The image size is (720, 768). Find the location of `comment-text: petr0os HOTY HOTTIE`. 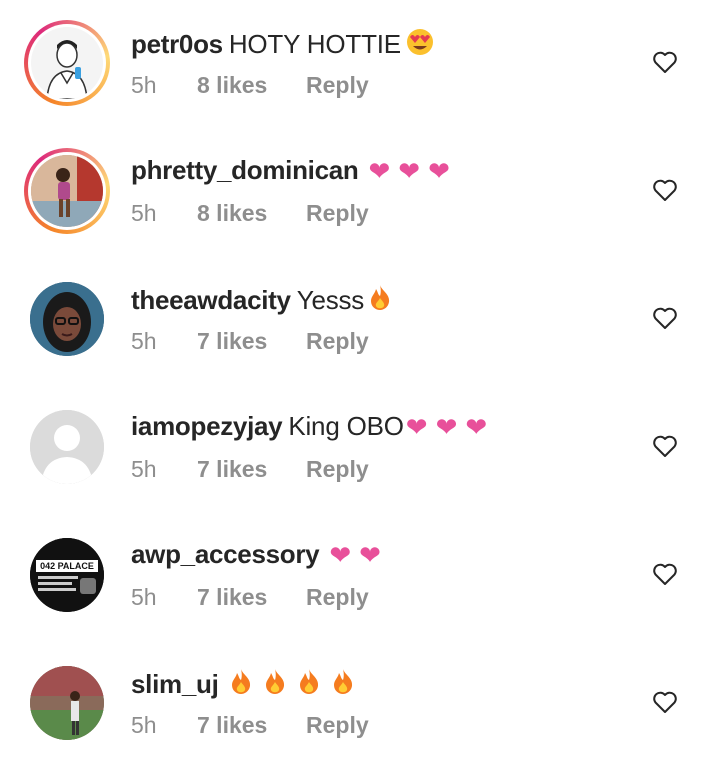

comment-text: petr0os HOTY HOTTIE is located at coordinates (283, 44).